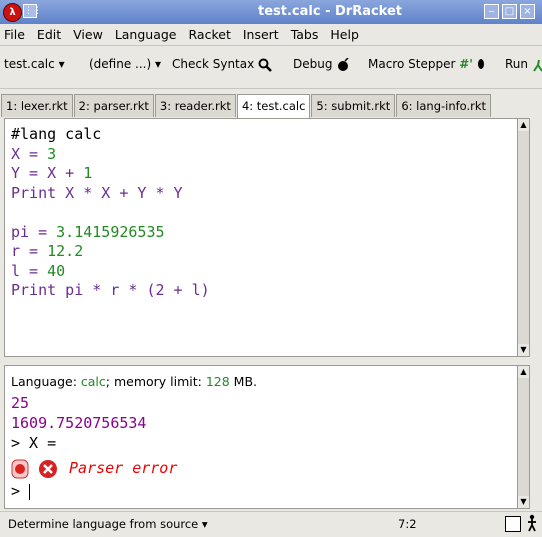 This screenshot has width=542, height=537. What do you see at coordinates (14, 34) in the screenshot?
I see `menu-file: File` at bounding box center [14, 34].